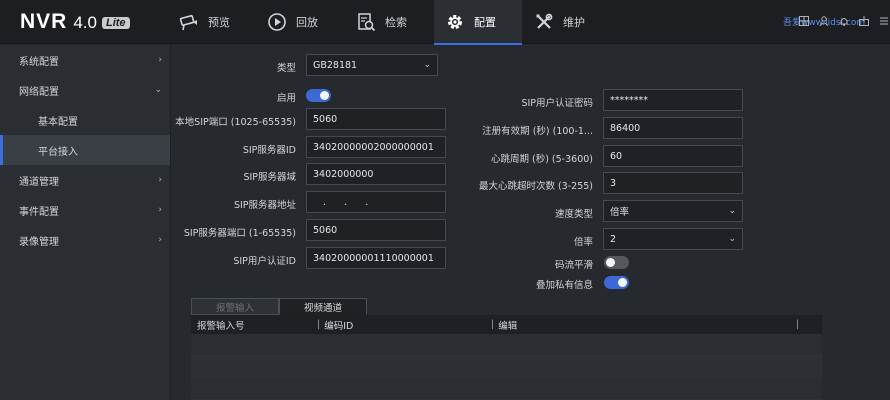 The height and width of the screenshot is (400, 890). Describe the element at coordinates (286, 98) in the screenshot. I see `enable-label: 启用` at that location.